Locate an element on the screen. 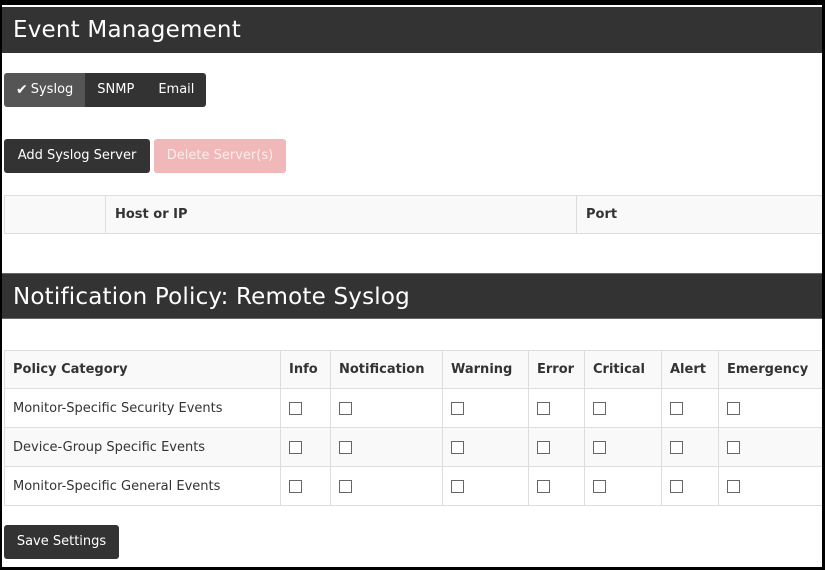 This screenshot has width=825, height=570. warning-header: Warning is located at coordinates (485, 369).